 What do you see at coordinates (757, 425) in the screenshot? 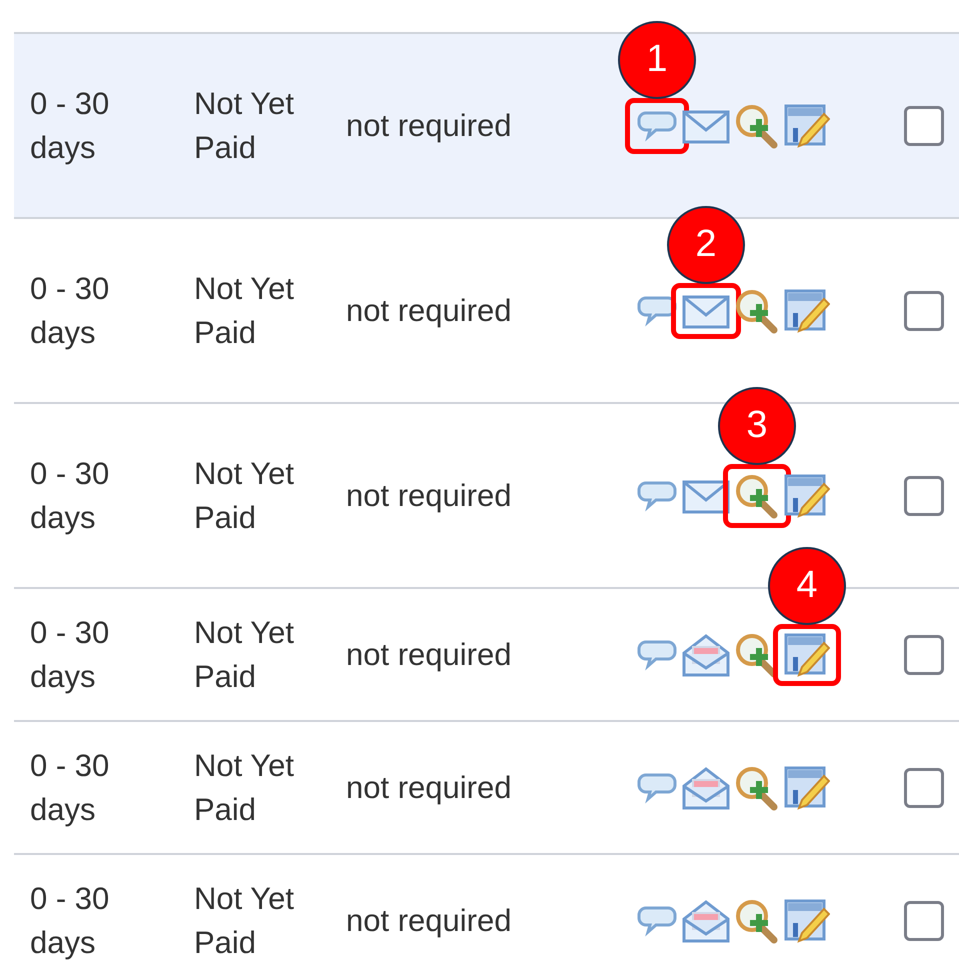
I see `callout-badge: 3` at bounding box center [757, 425].